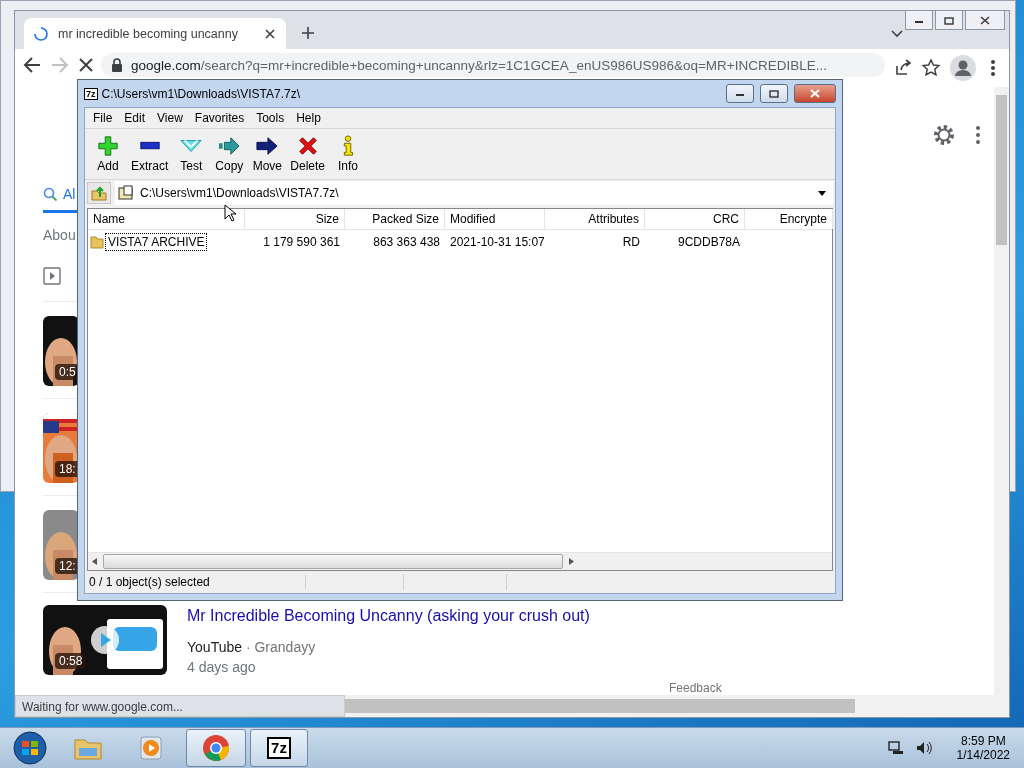 The height and width of the screenshot is (768, 1024). What do you see at coordinates (97, 242) in the screenshot?
I see `folder-icon` at bounding box center [97, 242].